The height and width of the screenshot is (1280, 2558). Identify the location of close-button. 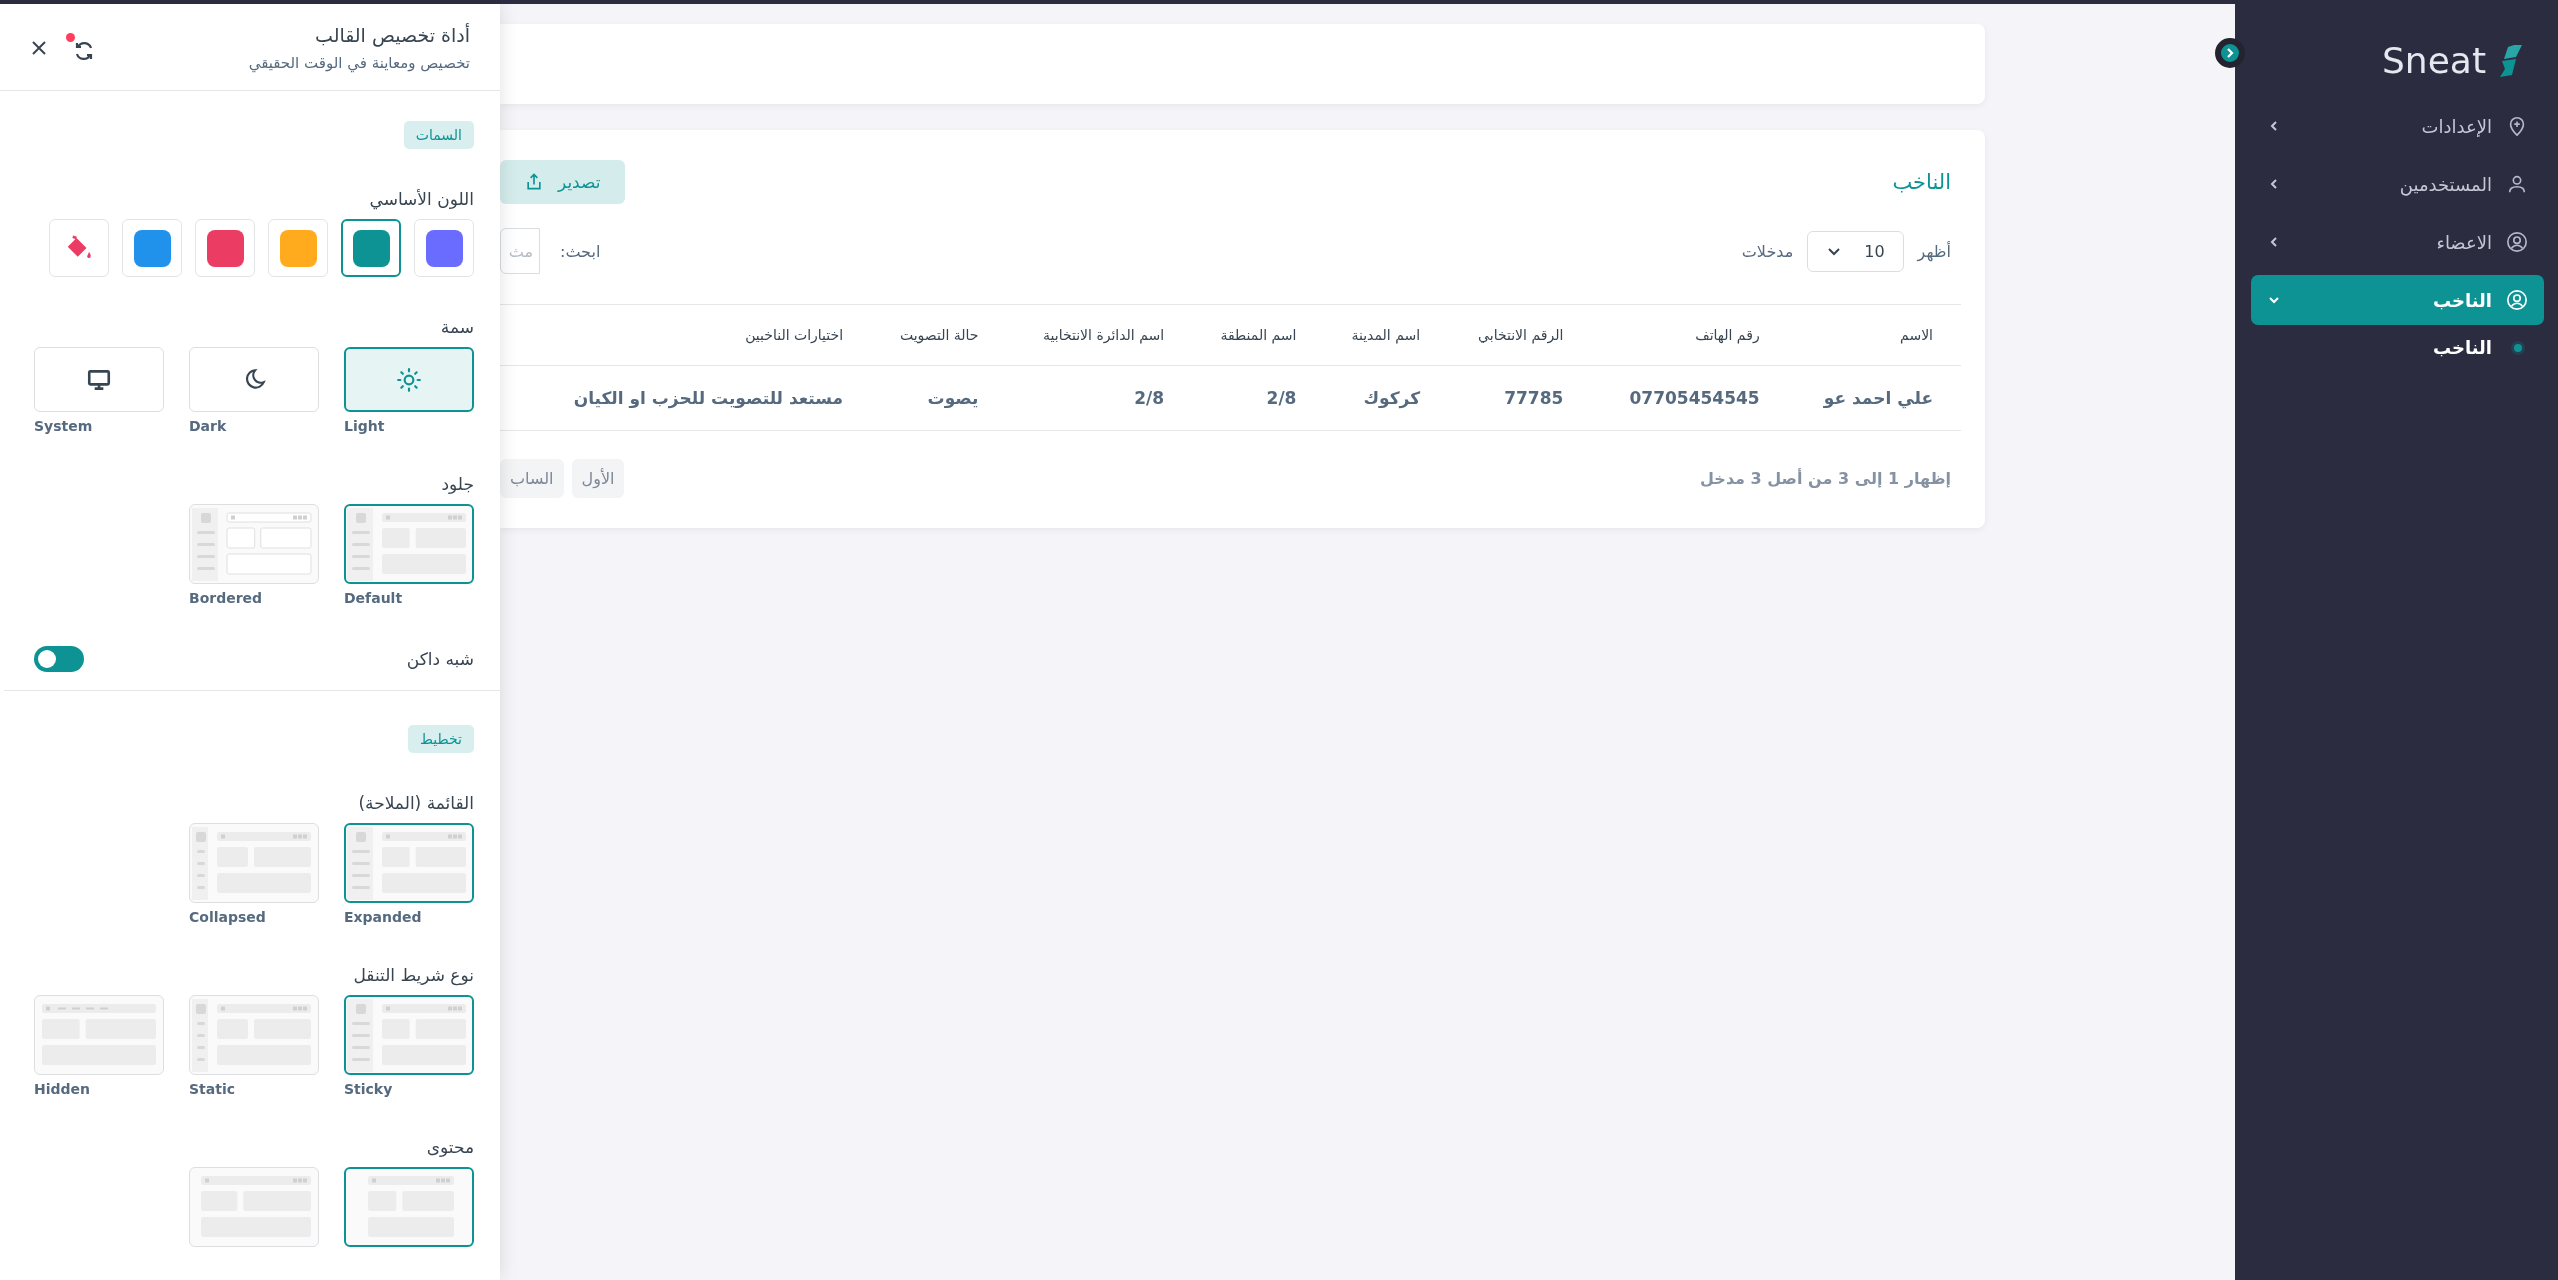
(39, 48).